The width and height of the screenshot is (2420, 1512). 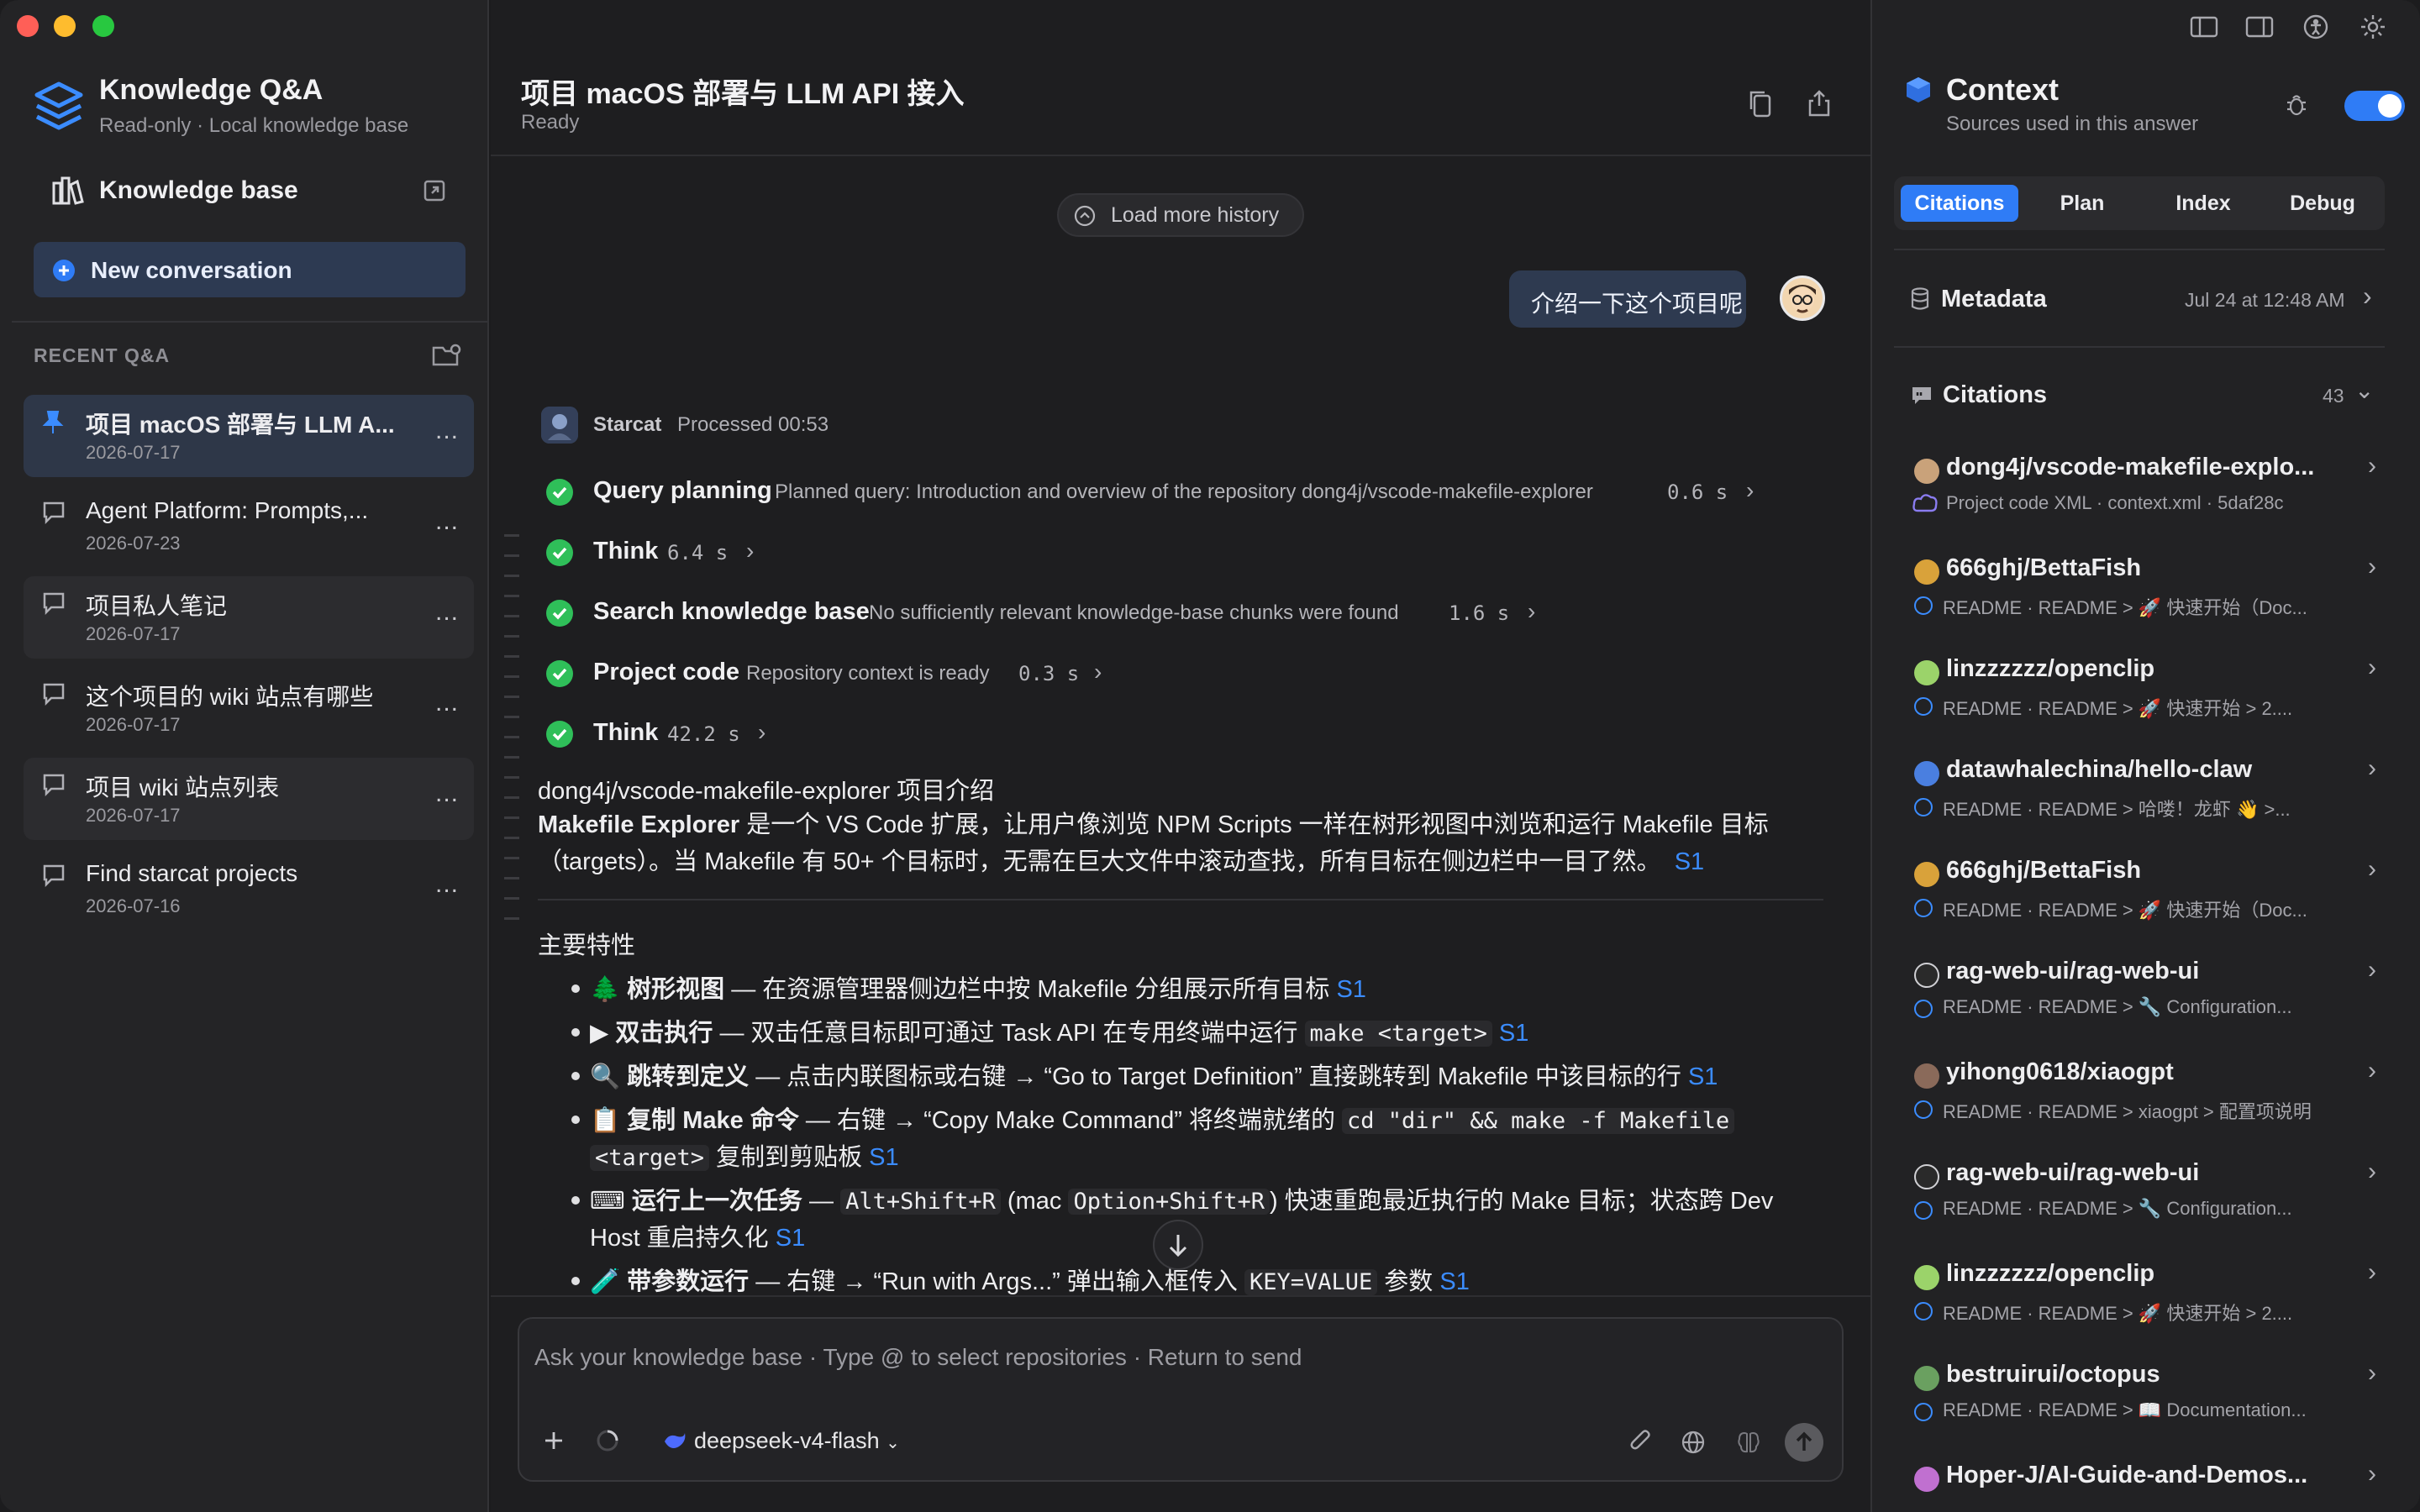 What do you see at coordinates (766, 791) in the screenshot?
I see `answer-heading: dong4j/vscode-makefile-explorer 项目介绍` at bounding box center [766, 791].